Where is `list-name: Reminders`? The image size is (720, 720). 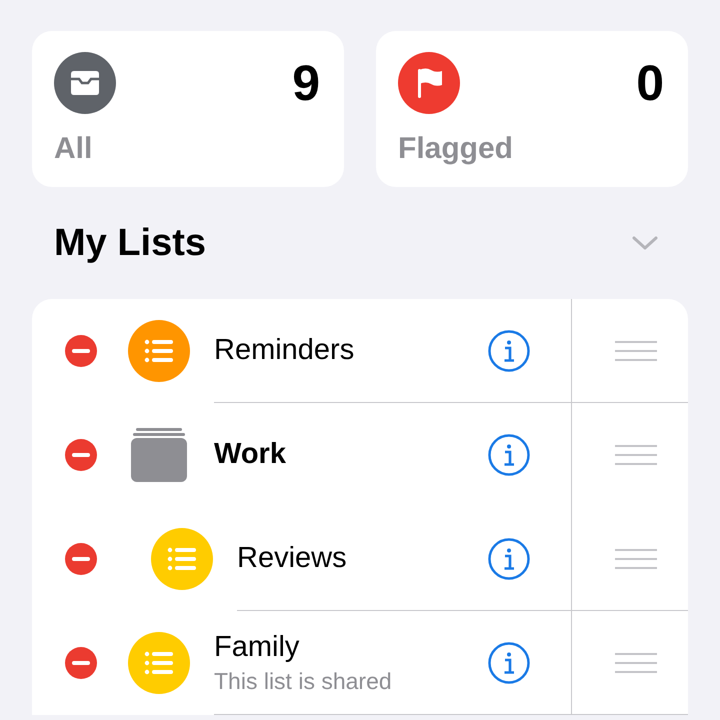
list-name: Reminders is located at coordinates (284, 350).